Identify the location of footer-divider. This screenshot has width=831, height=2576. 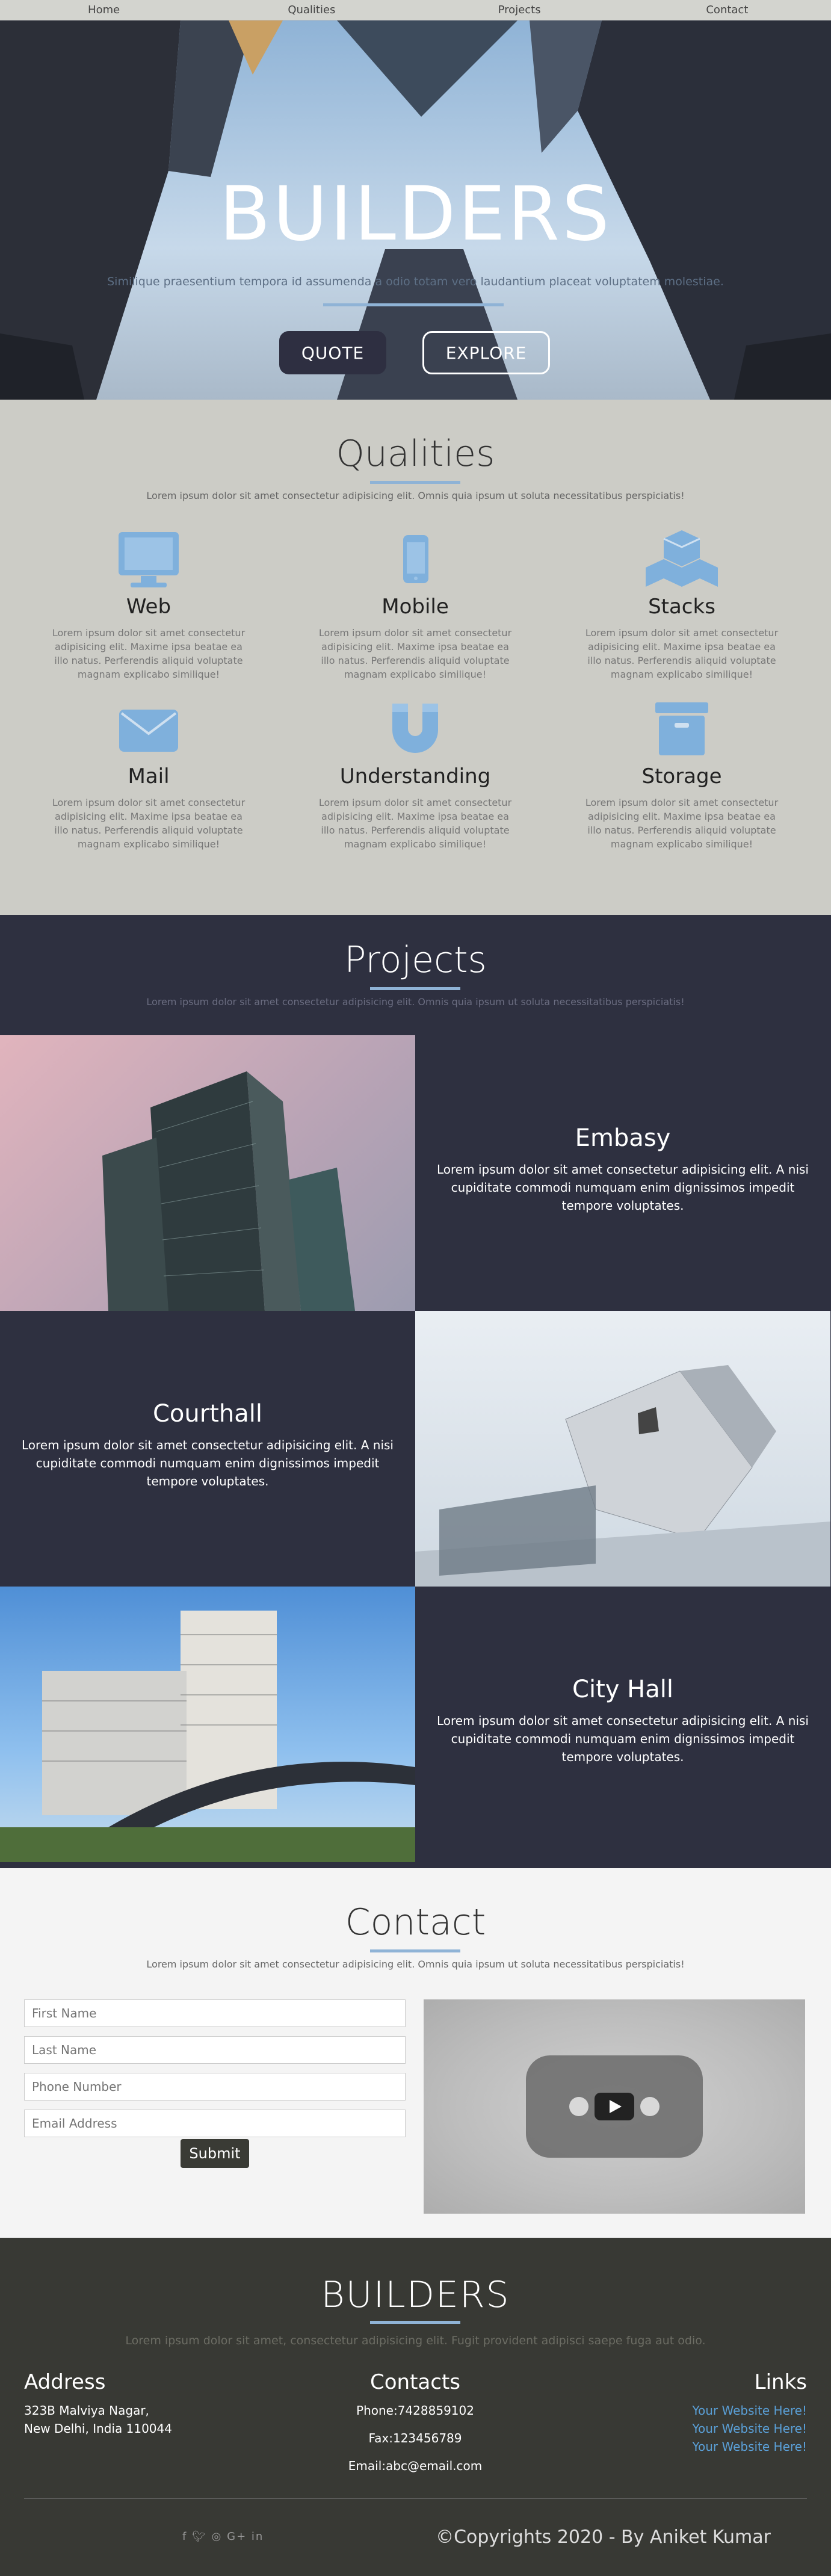
(415, 2322).